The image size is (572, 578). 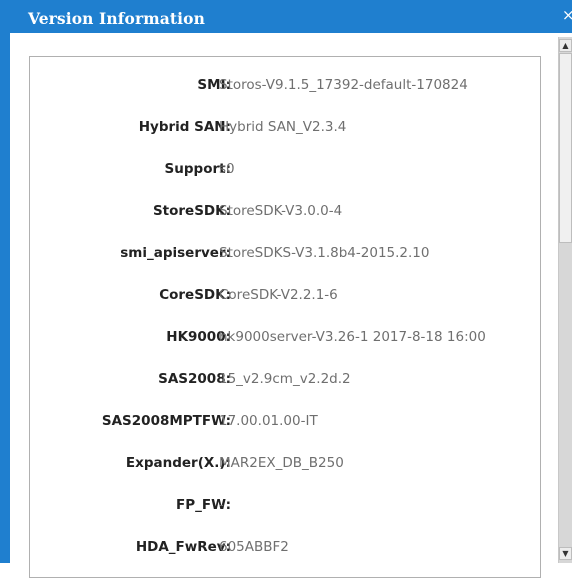 I want to click on version-label: HDA_FwRev:, so click(x=183, y=547).